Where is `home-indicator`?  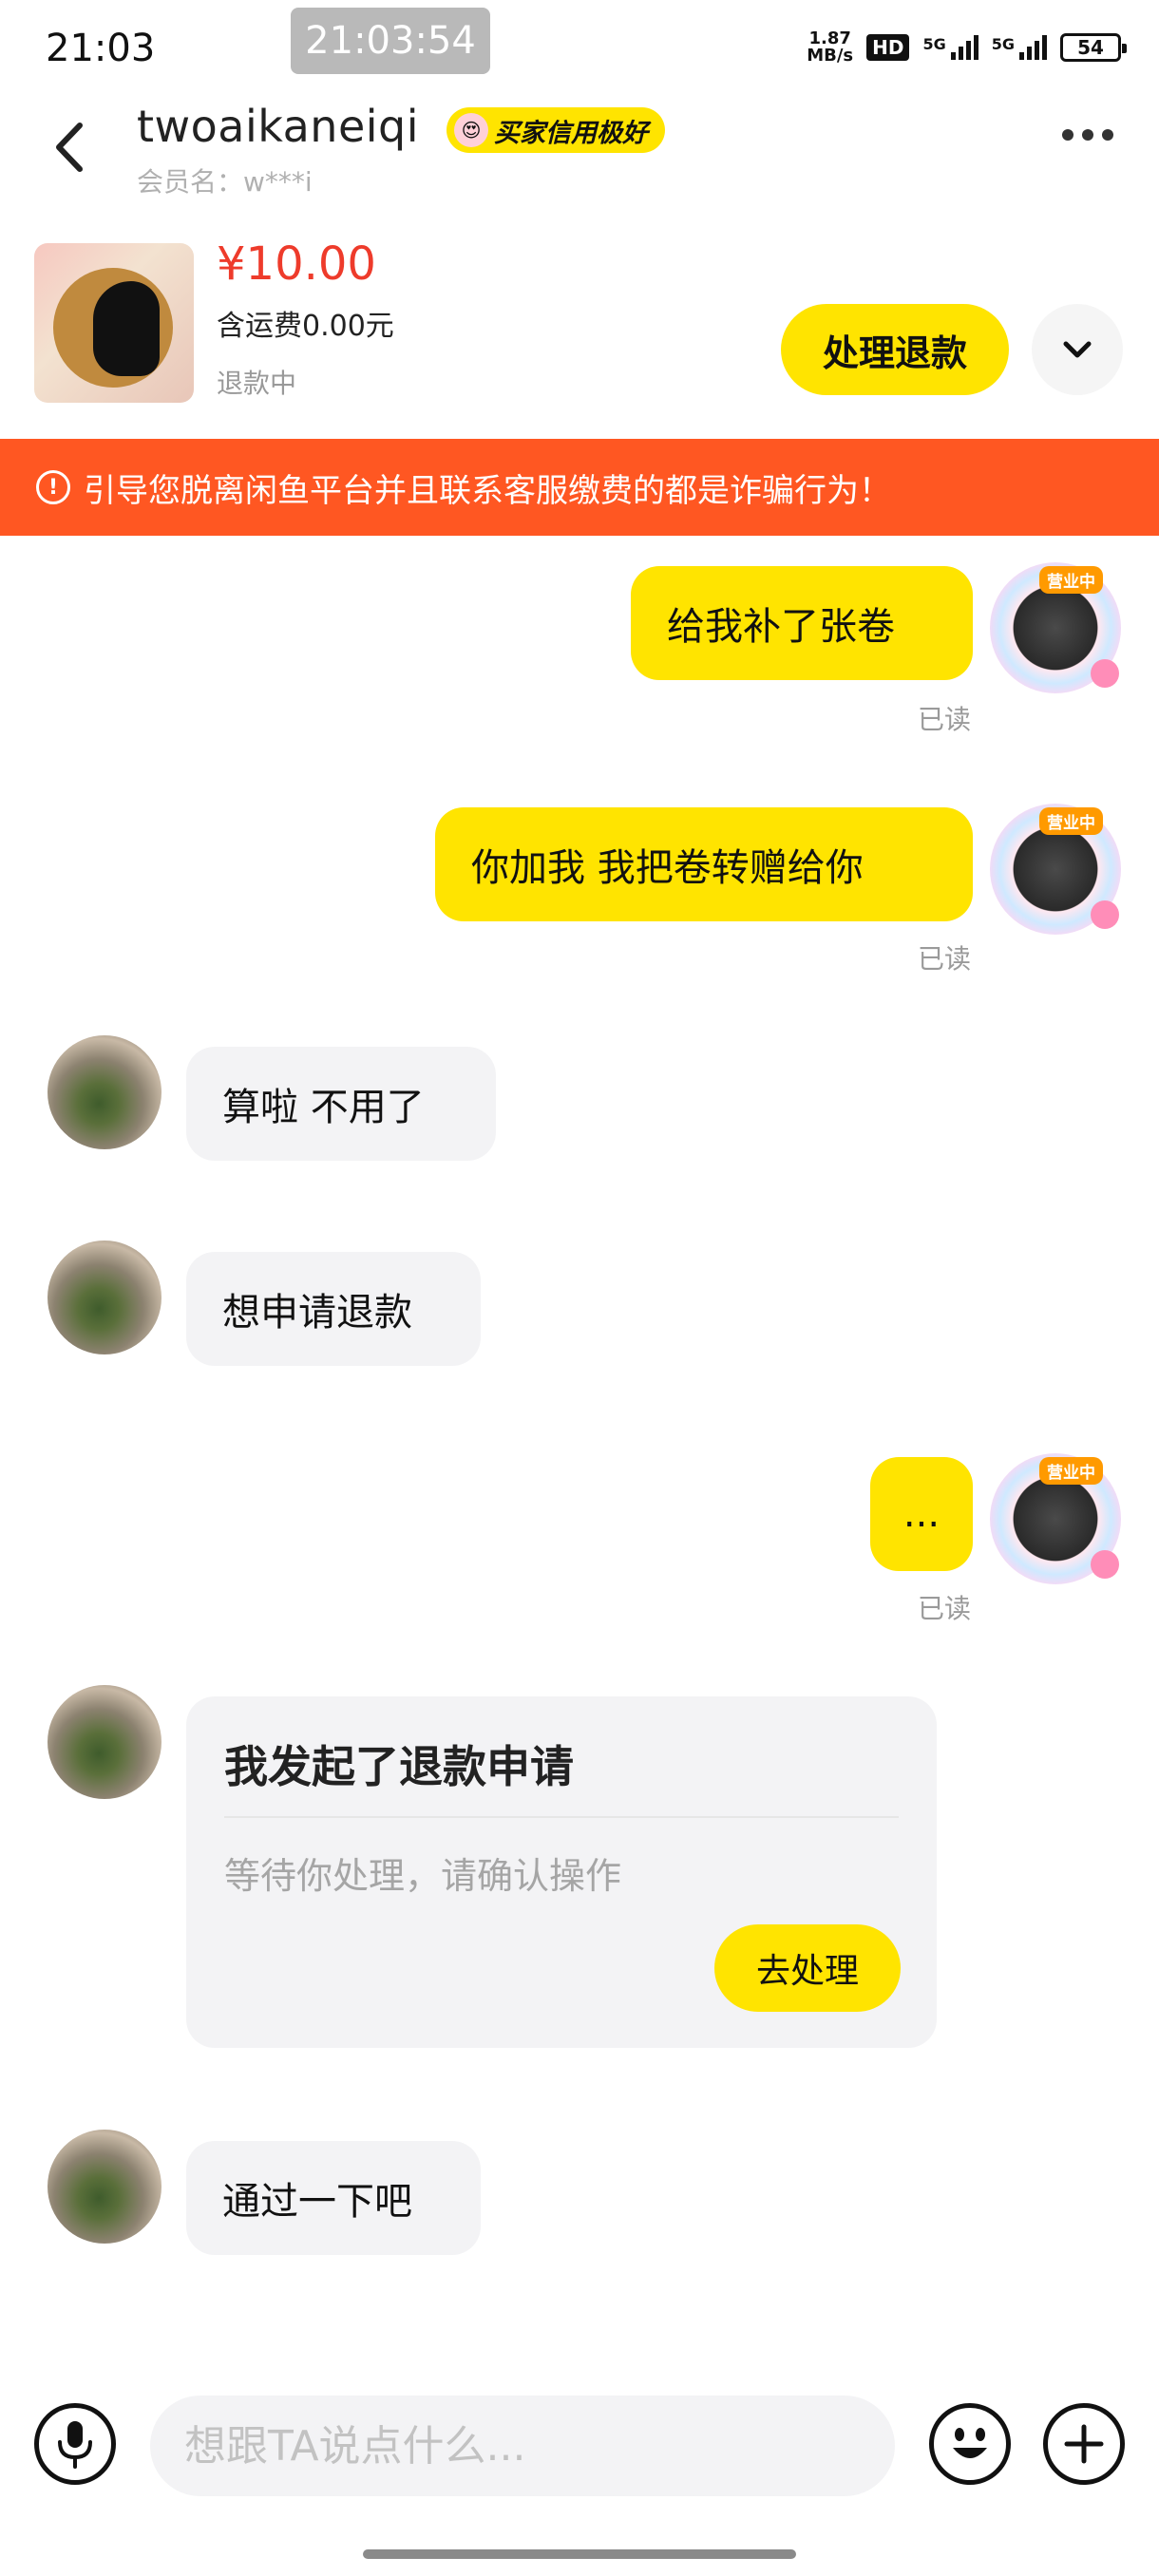
home-indicator is located at coordinates (579, 2554).